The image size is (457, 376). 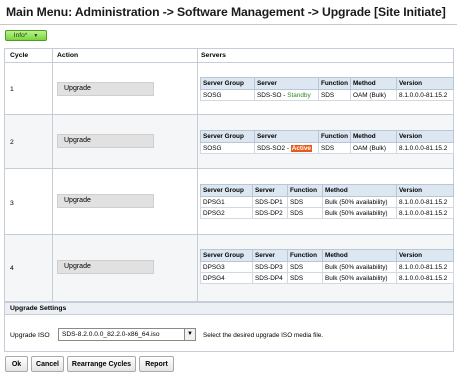 I want to click on server-name: SDS-SO, so click(x=269, y=95).